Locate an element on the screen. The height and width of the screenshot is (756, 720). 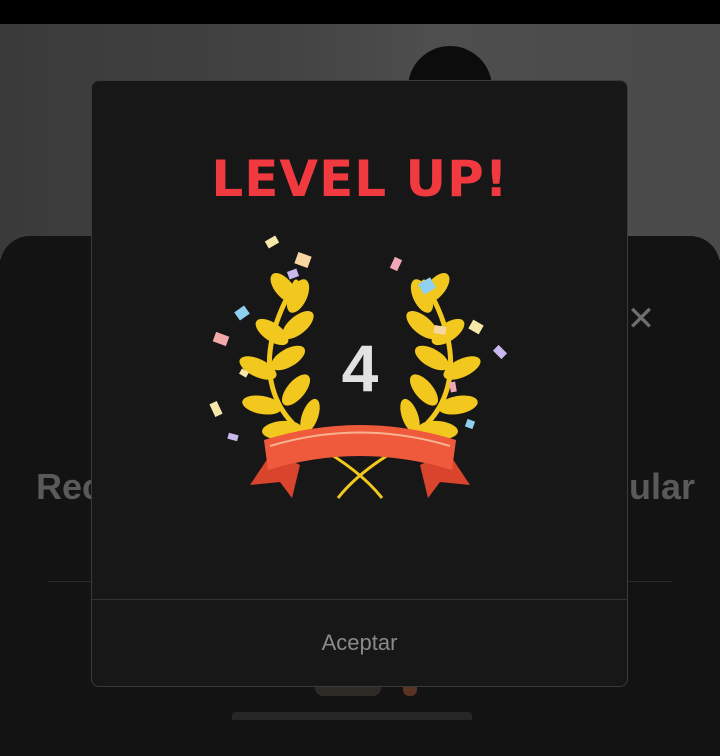
dialog-title: LEVEL UP! is located at coordinates (360, 179).